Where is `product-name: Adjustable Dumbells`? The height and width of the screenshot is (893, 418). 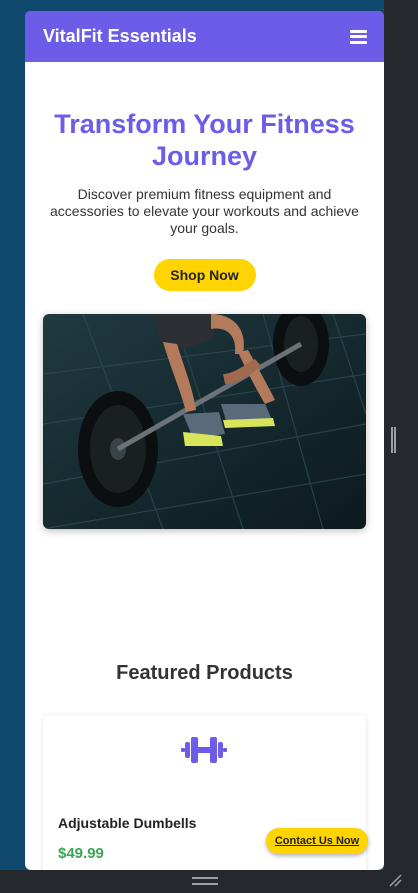 product-name: Adjustable Dumbells is located at coordinates (127, 823).